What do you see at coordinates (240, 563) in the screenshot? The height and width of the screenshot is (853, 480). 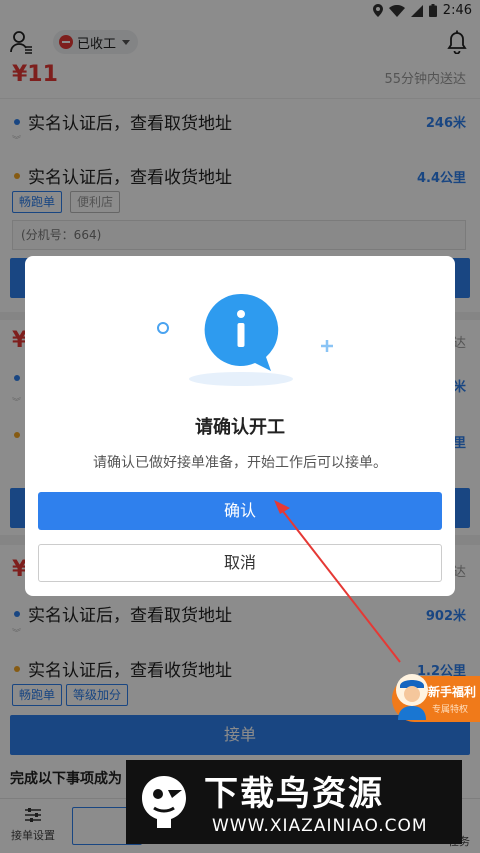 I see `cancel-button: 取消` at bounding box center [240, 563].